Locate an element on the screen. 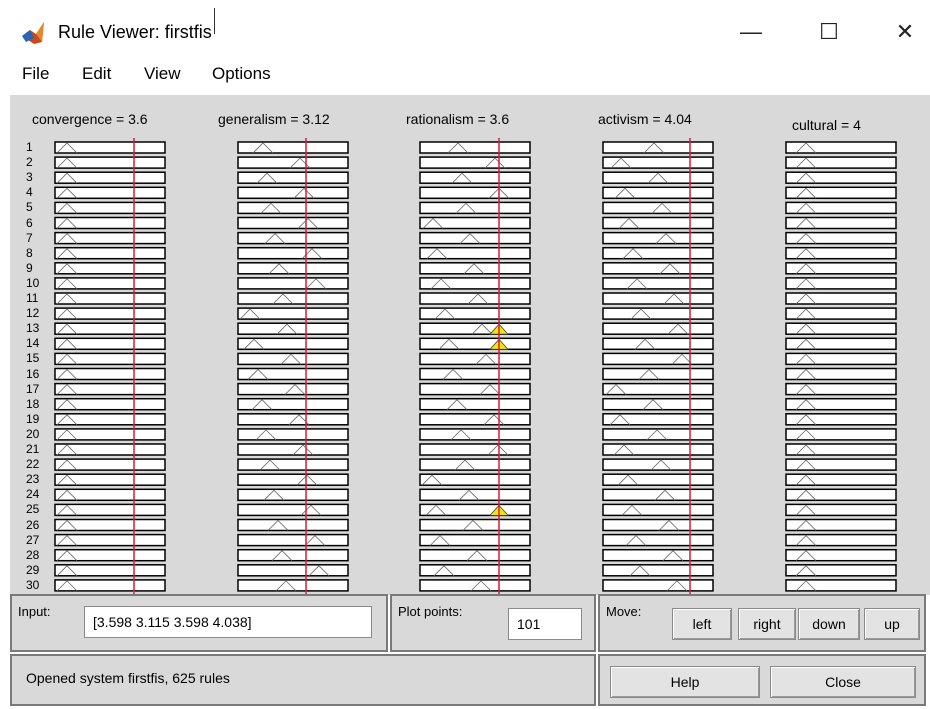  move-down-button: down is located at coordinates (829, 624).